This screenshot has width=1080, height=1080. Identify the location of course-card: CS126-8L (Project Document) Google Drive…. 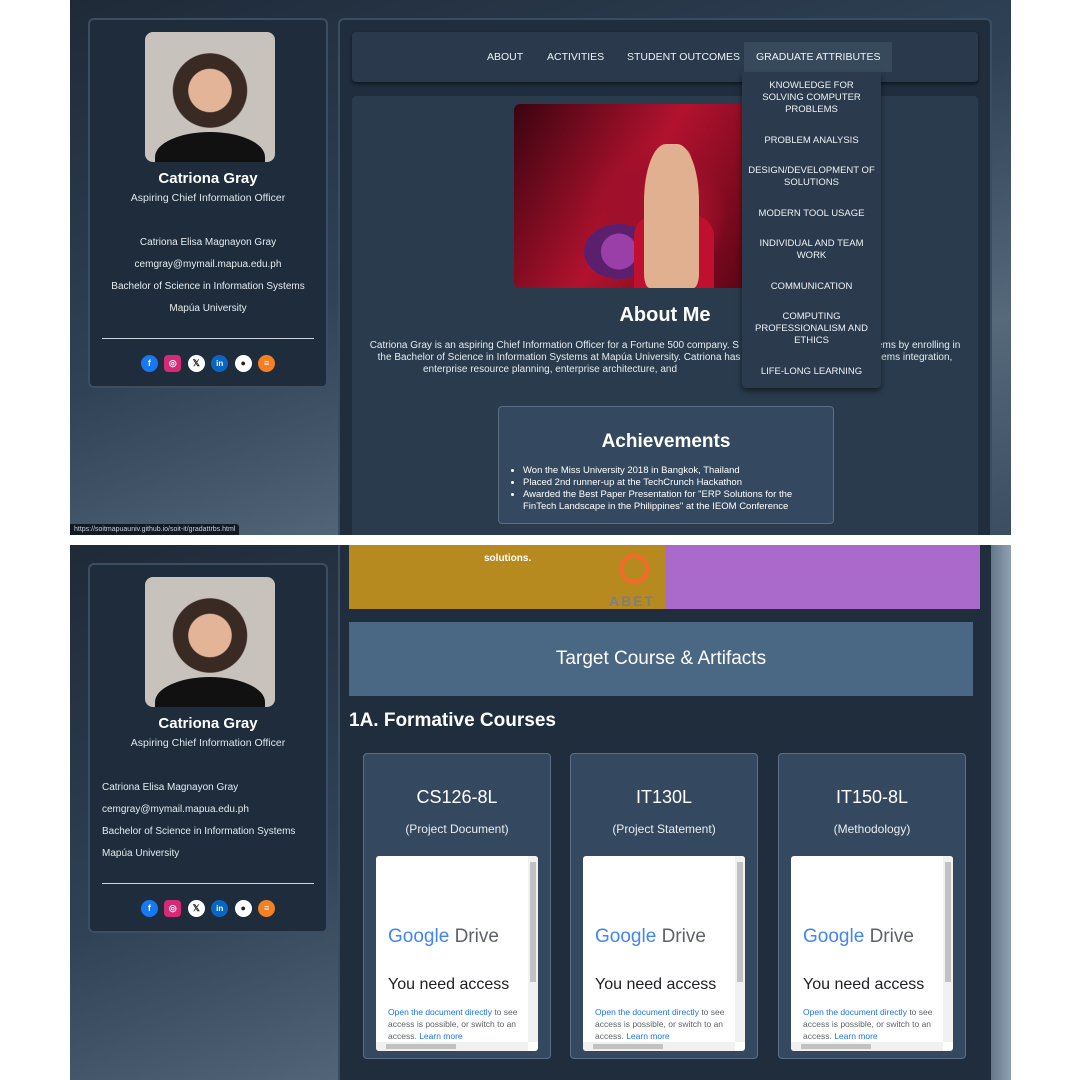
(457, 906).